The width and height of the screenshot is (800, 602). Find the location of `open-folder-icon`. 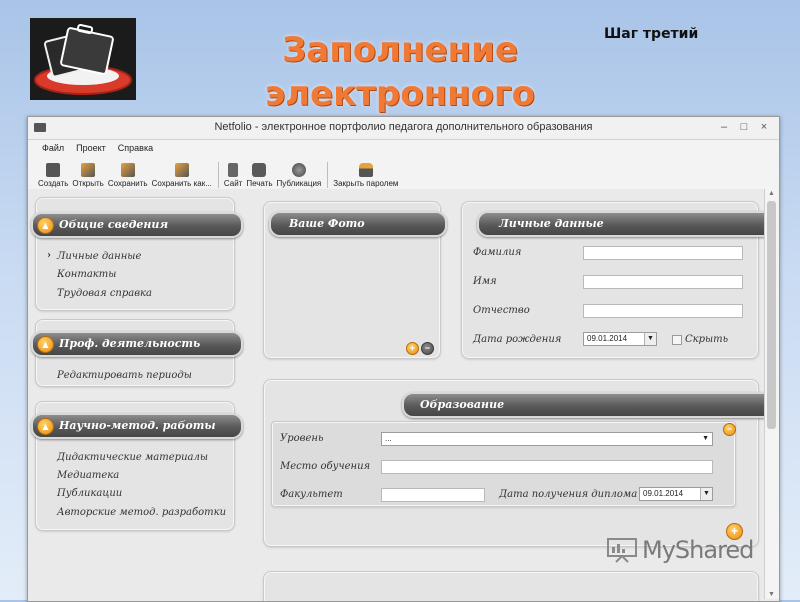

open-folder-icon is located at coordinates (88, 170).